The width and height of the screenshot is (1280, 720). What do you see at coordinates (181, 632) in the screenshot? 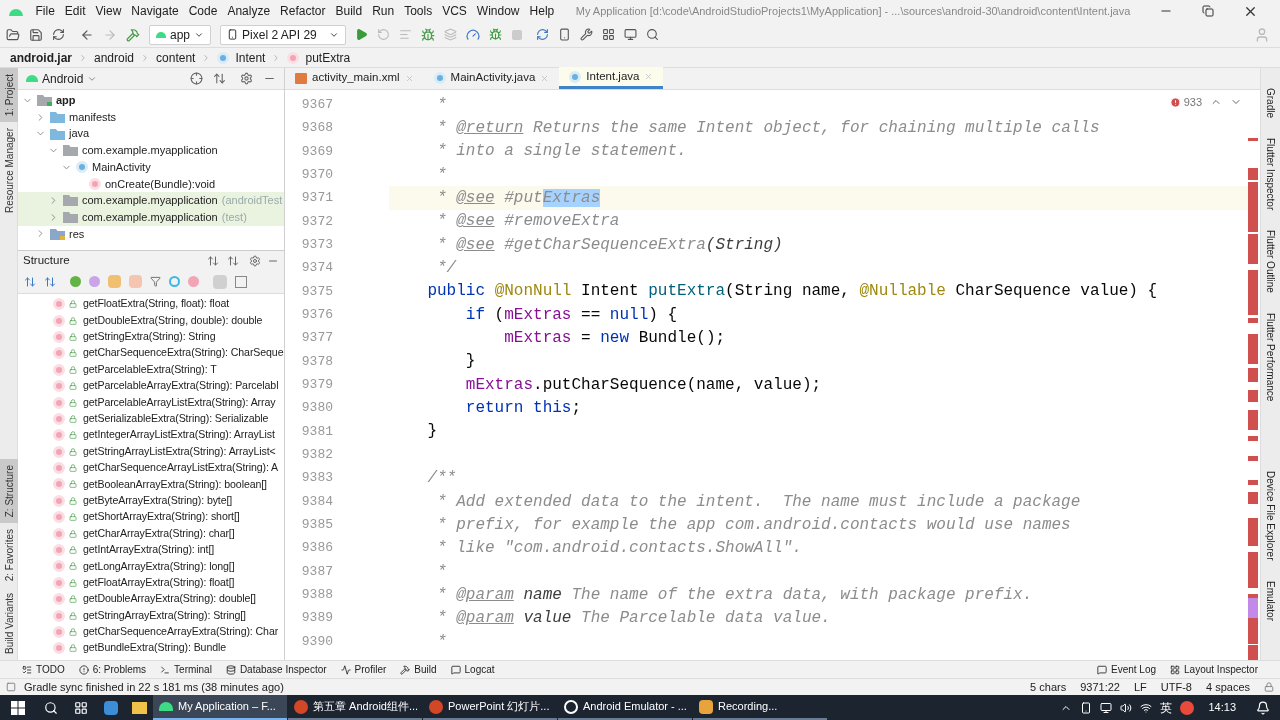
I see `structure-item: getCharSequenceArrayExtra(String): Char` at bounding box center [181, 632].